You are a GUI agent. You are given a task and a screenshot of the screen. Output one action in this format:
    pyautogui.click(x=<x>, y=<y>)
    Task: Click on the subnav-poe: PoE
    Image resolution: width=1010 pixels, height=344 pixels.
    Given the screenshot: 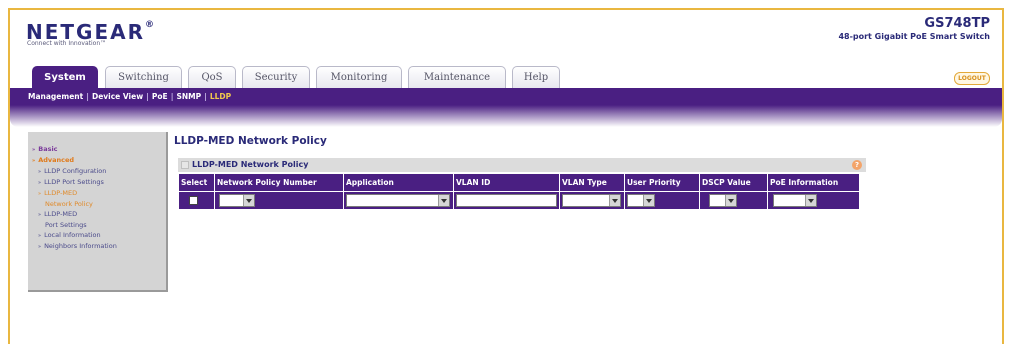 What is the action you would take?
    pyautogui.click(x=160, y=96)
    